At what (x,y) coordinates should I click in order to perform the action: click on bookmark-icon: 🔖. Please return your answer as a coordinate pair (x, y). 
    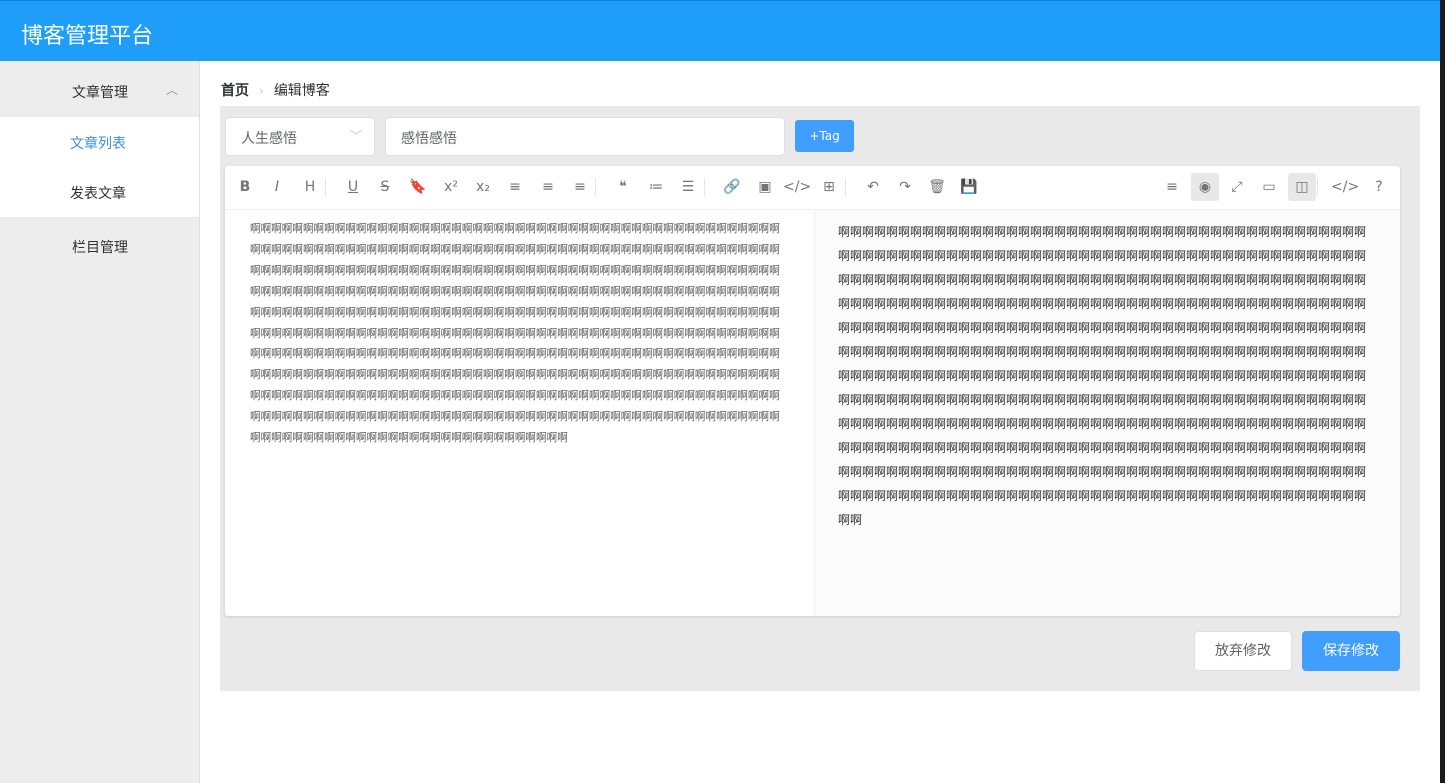
    Looking at the image, I should click on (418, 187).